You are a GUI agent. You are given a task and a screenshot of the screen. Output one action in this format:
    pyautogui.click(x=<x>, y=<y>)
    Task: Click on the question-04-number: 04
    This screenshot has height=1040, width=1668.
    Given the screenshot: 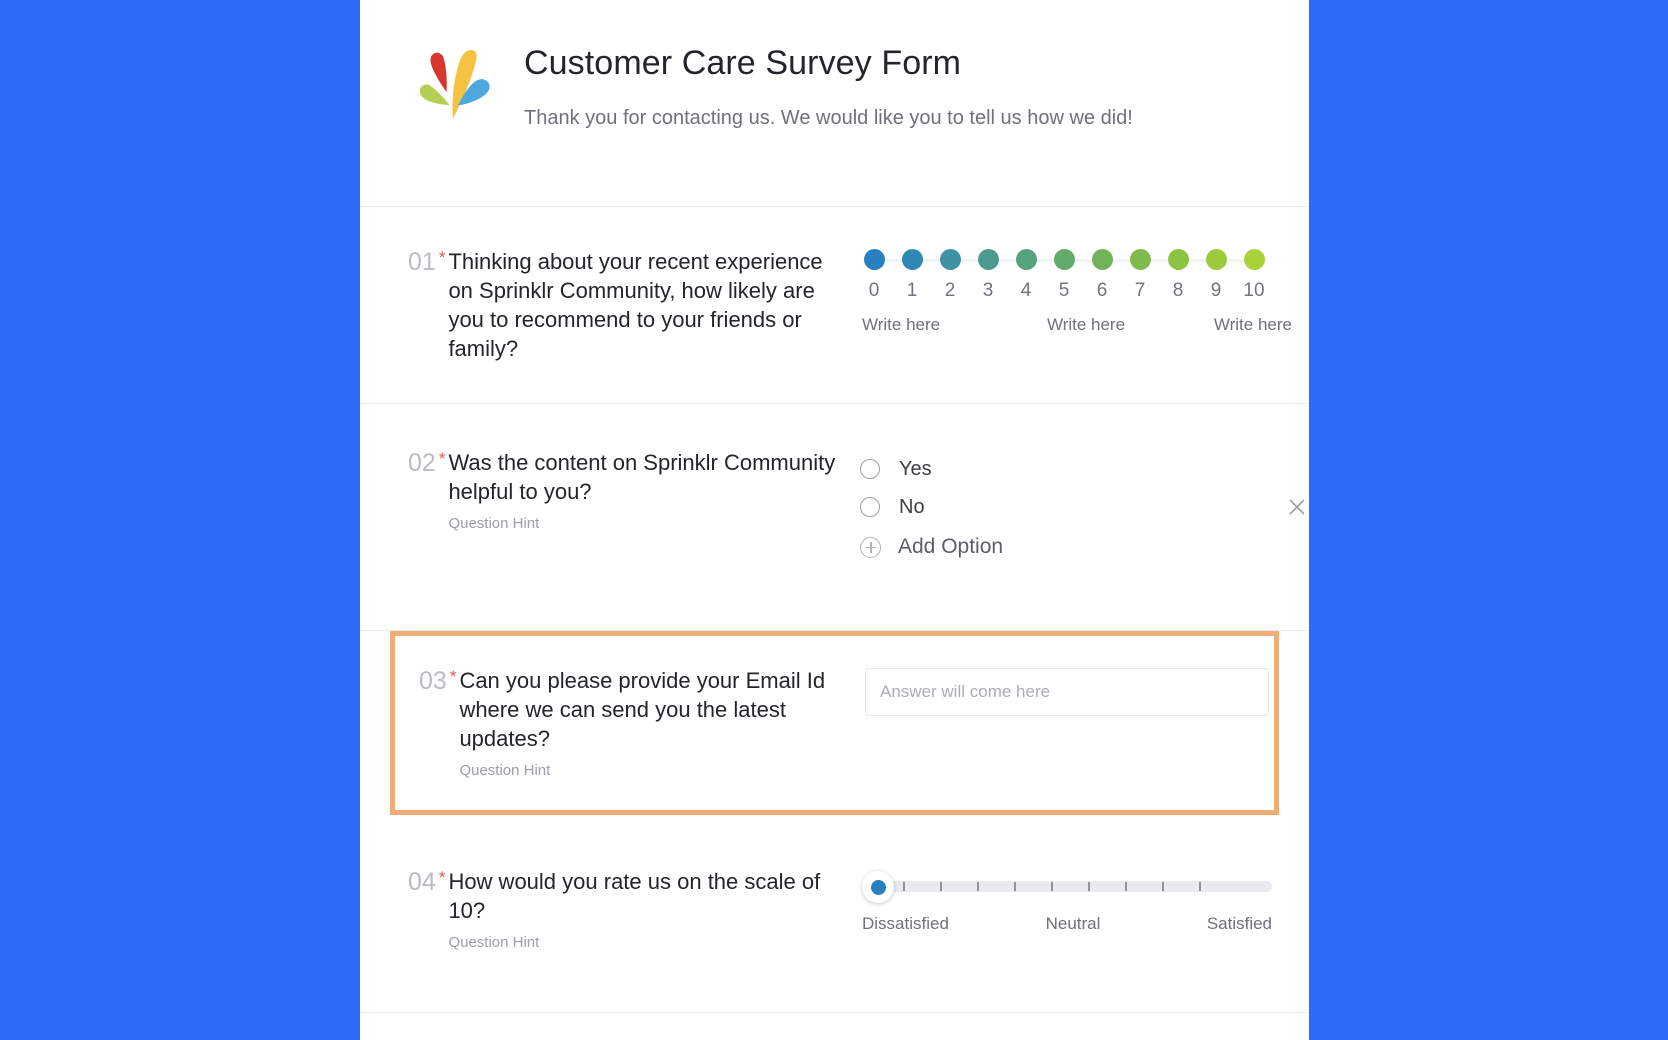 What is the action you would take?
    pyautogui.click(x=422, y=882)
    